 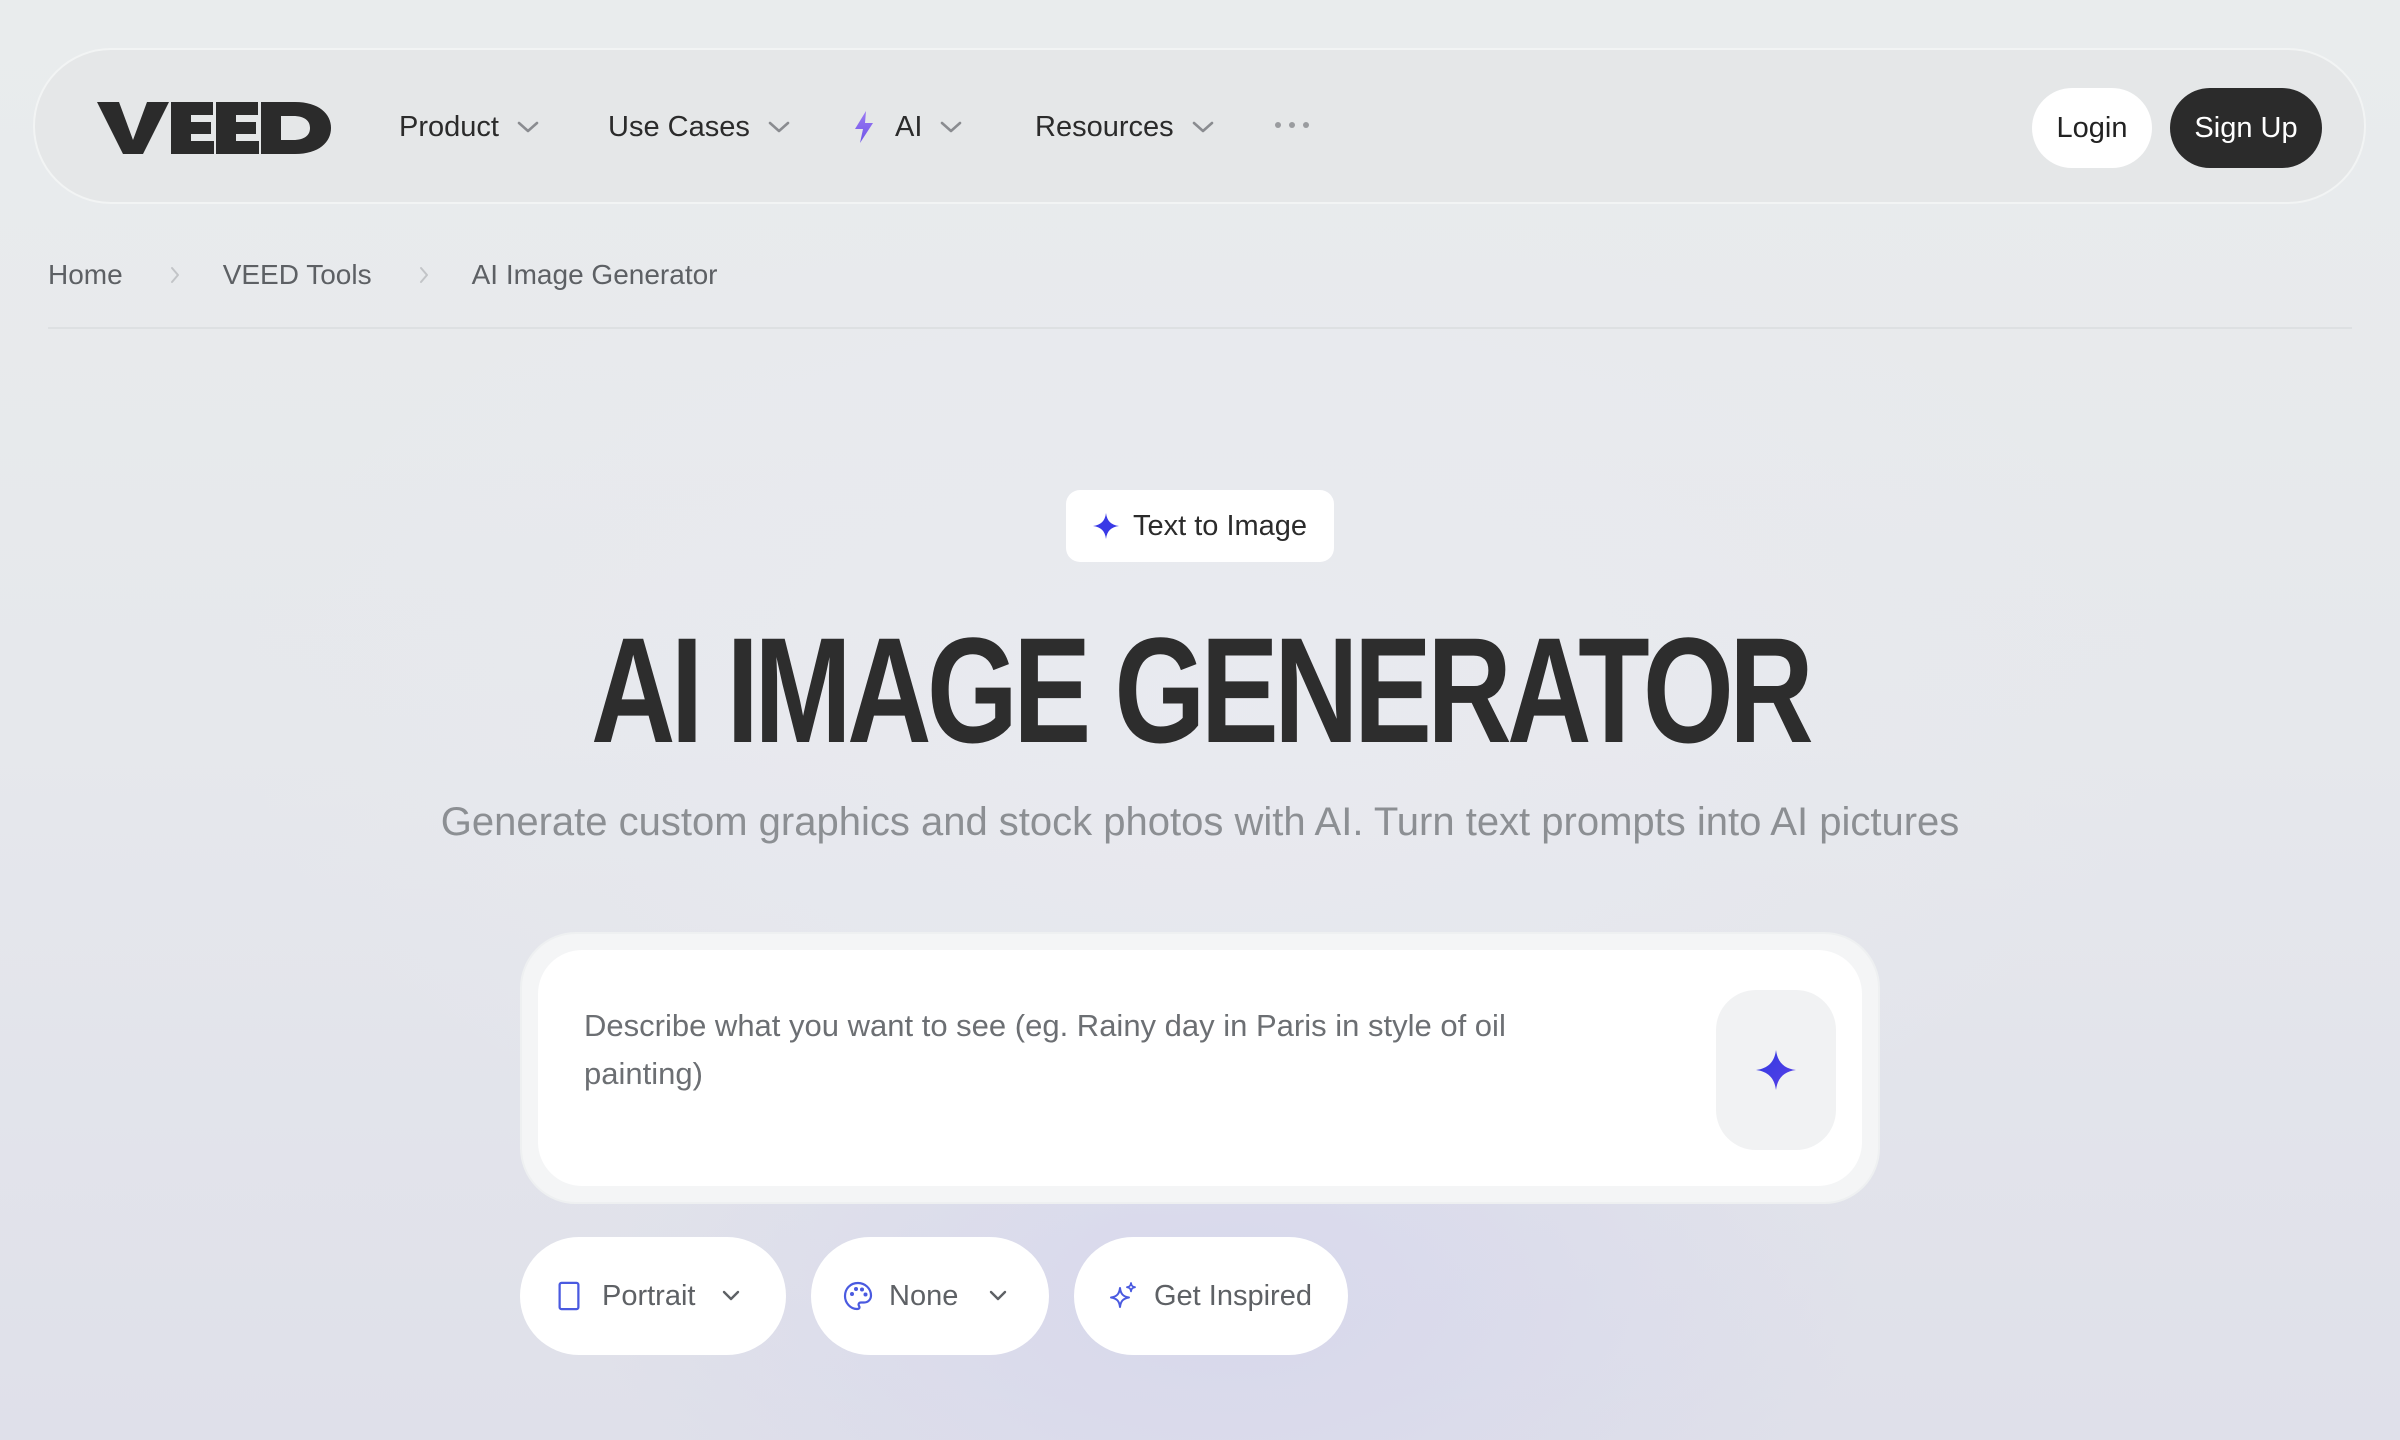 What do you see at coordinates (594, 274) in the screenshot?
I see `breadcrumb-current-page: AI Image Generator` at bounding box center [594, 274].